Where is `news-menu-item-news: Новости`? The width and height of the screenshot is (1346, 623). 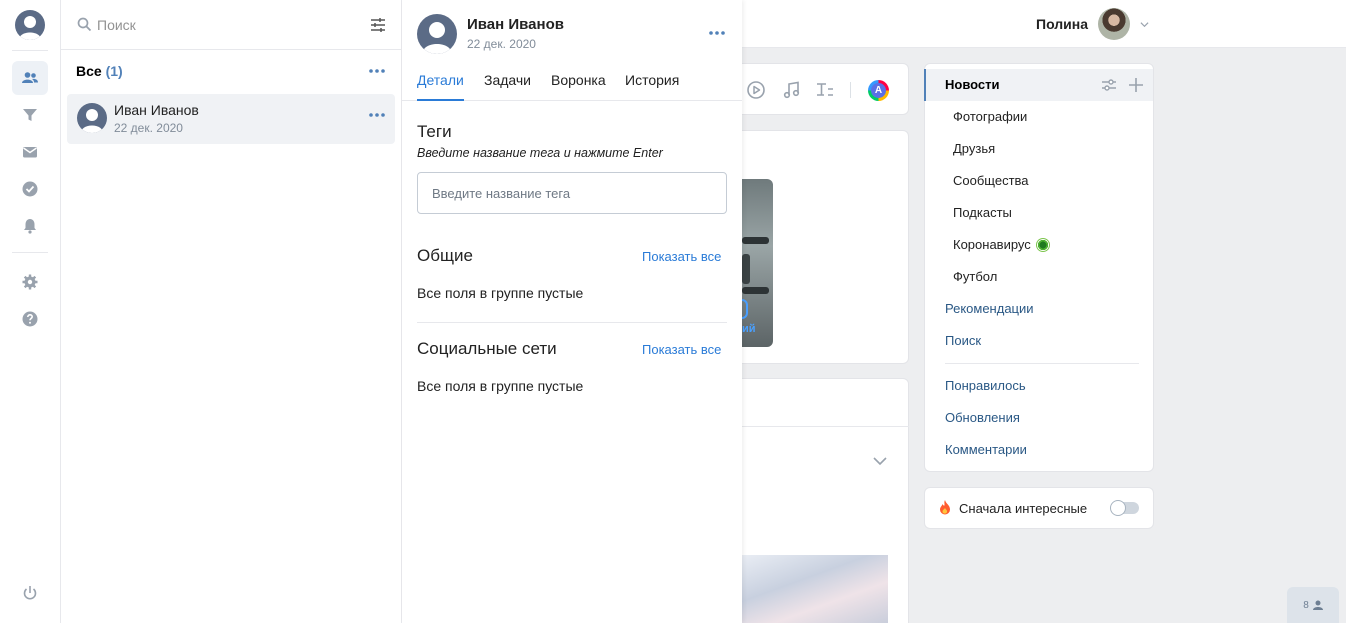 news-menu-item-news: Новости is located at coordinates (972, 85).